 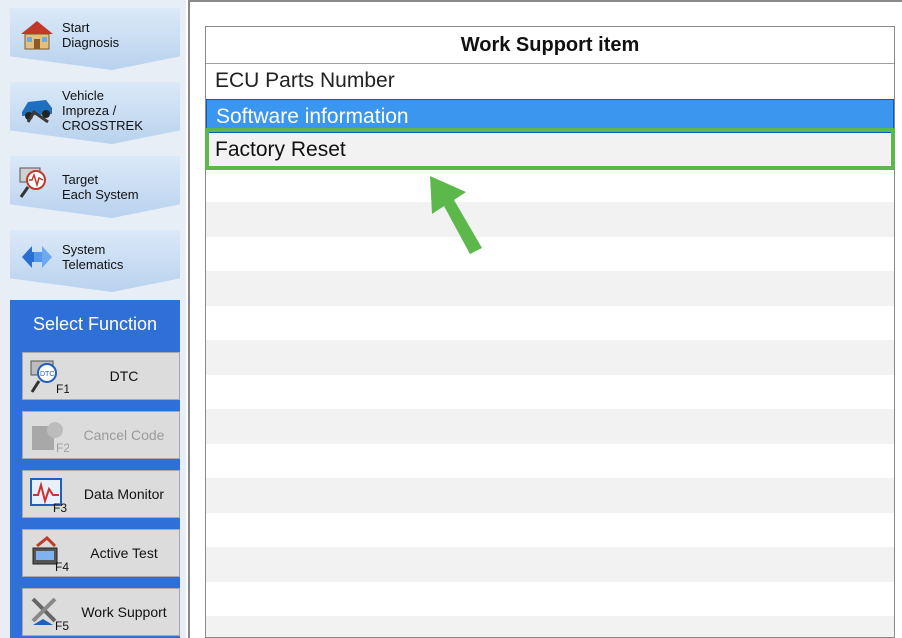 What do you see at coordinates (456, 215) in the screenshot?
I see `green-arrow-icon` at bounding box center [456, 215].